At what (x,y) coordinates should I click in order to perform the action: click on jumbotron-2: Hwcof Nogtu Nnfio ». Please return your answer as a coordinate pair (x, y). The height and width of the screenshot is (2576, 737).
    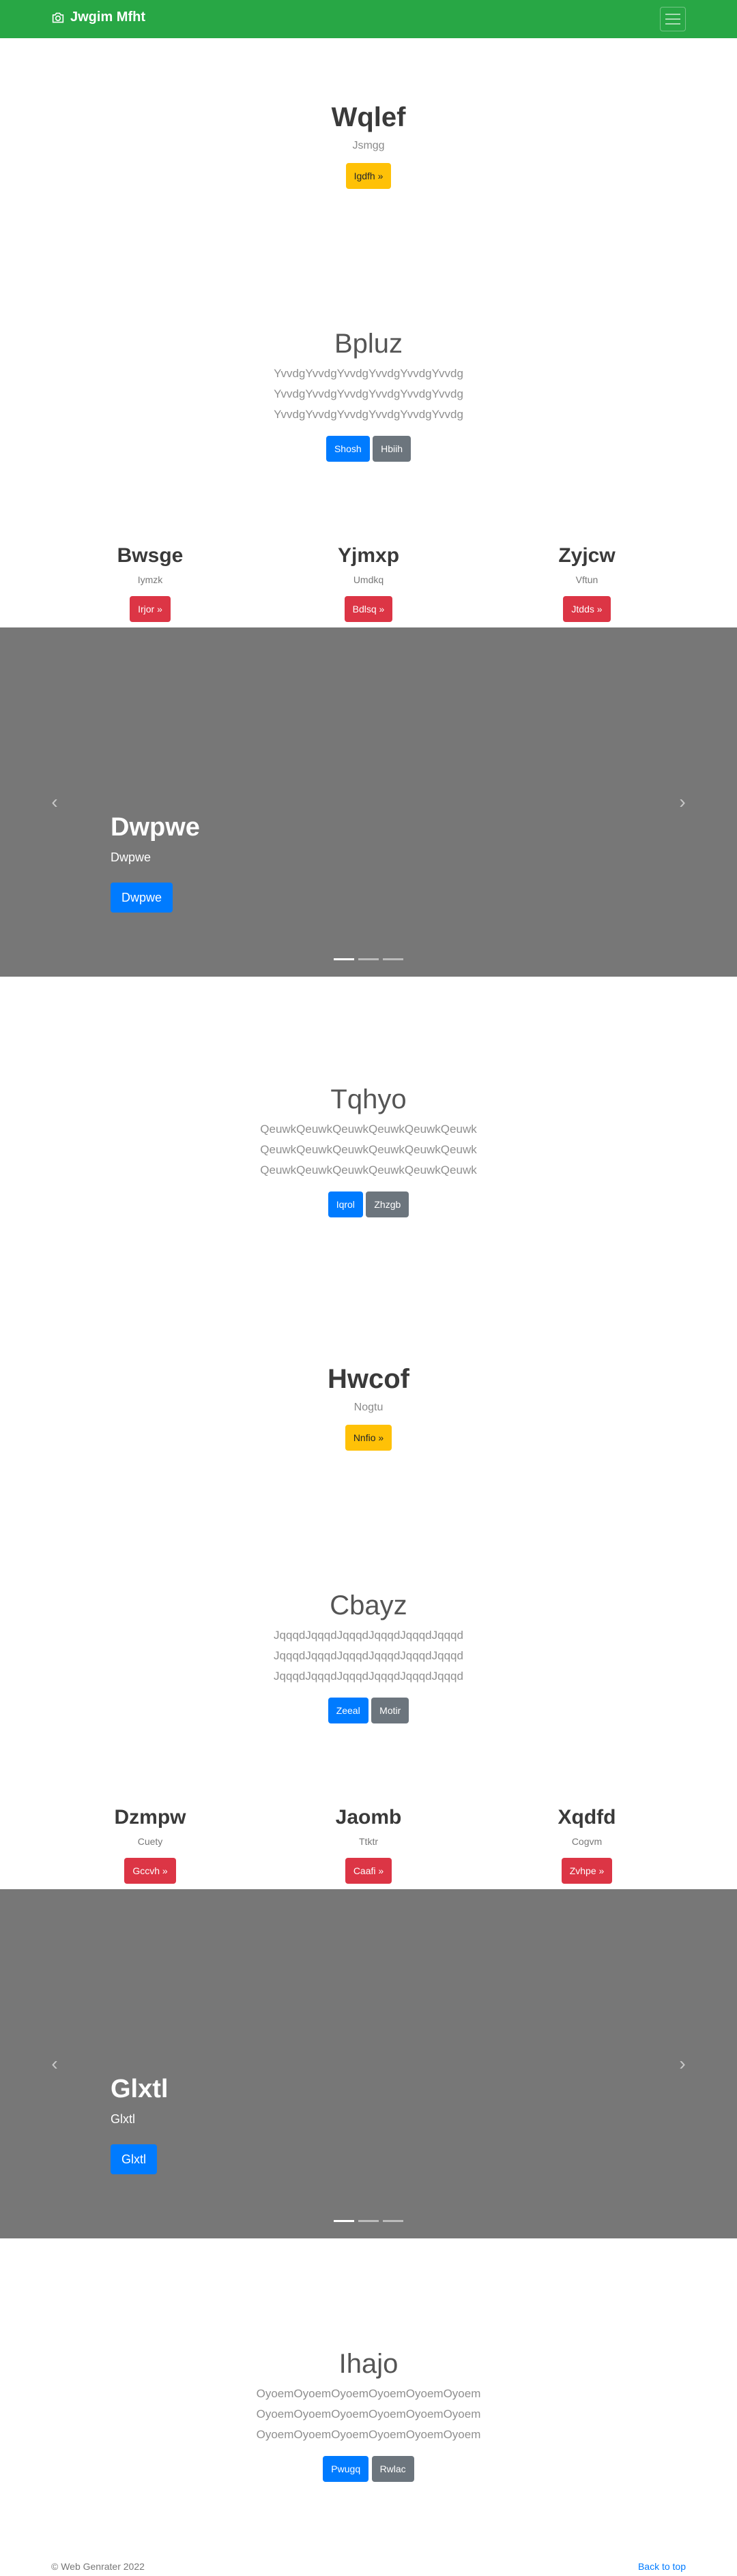
    Looking at the image, I should click on (369, 1407).